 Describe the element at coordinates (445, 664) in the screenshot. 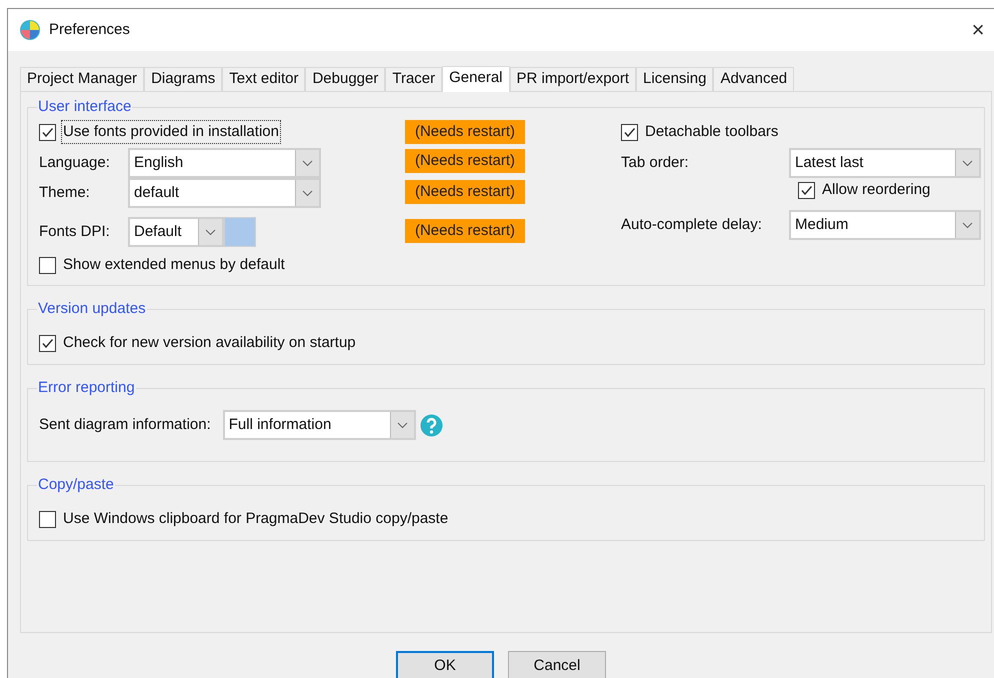

I see `dialog-button: OK` at that location.